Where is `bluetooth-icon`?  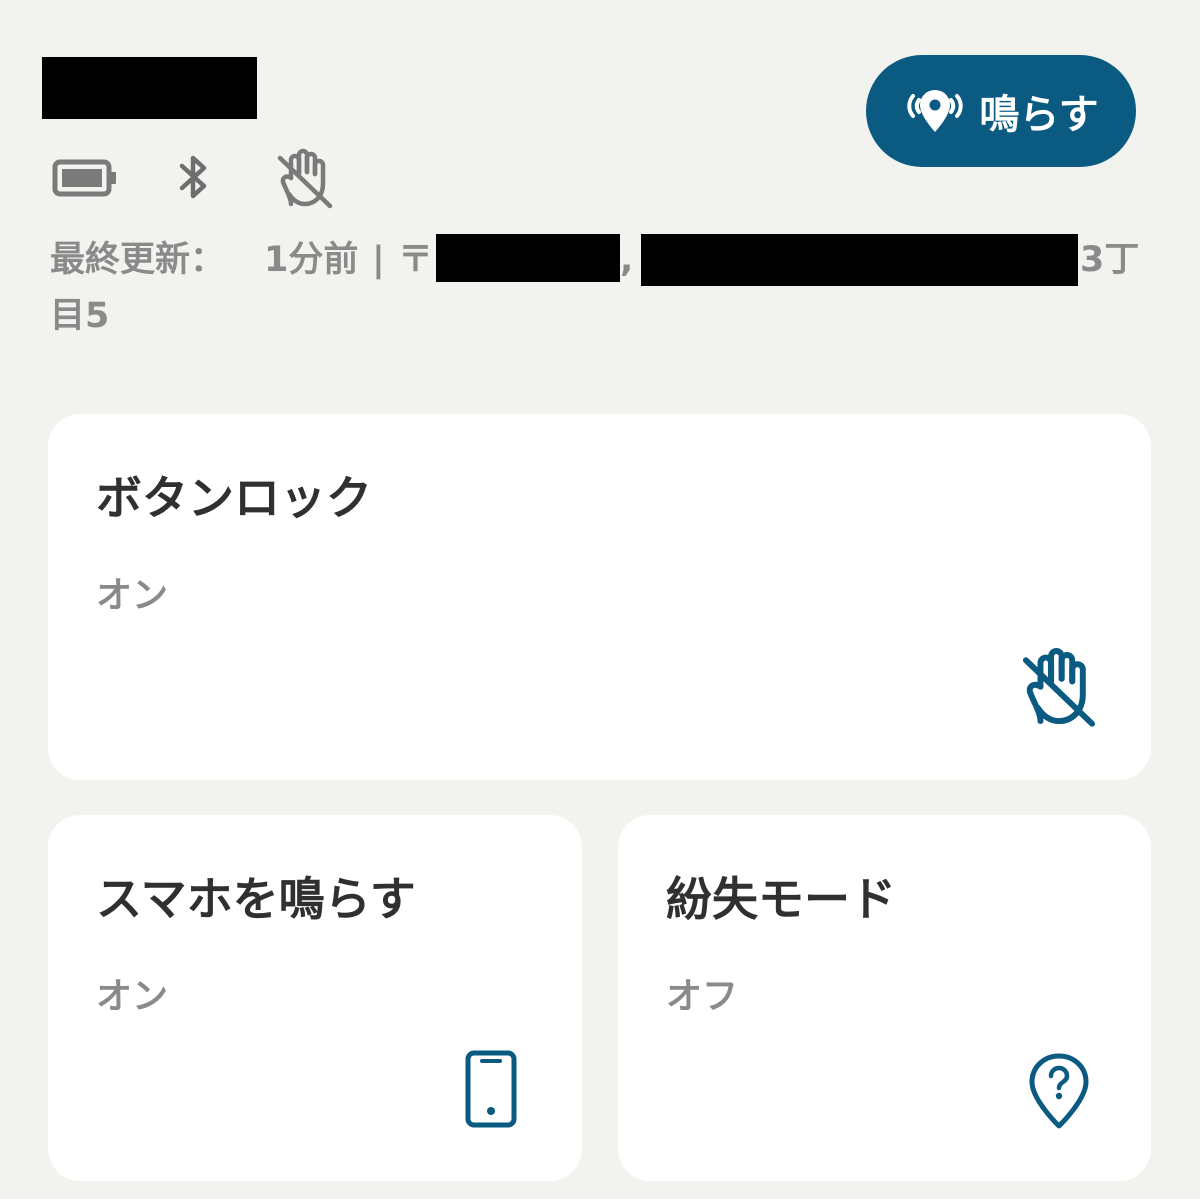
bluetooth-icon is located at coordinates (194, 179).